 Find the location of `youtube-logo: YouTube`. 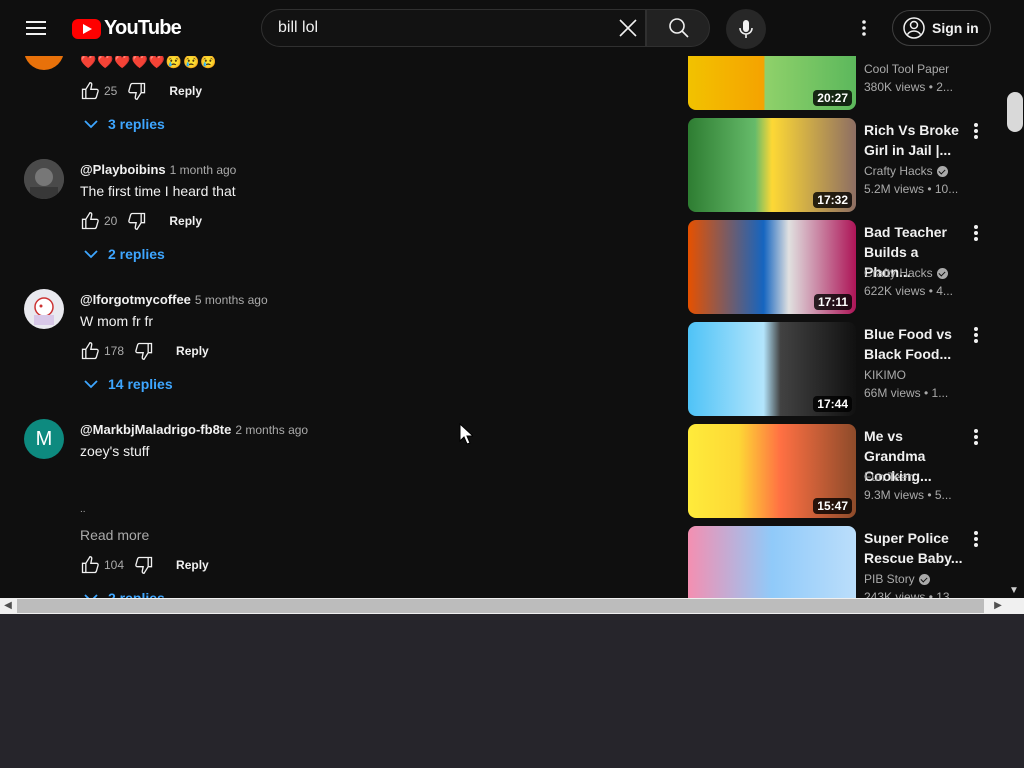

youtube-logo: YouTube is located at coordinates (127, 28).